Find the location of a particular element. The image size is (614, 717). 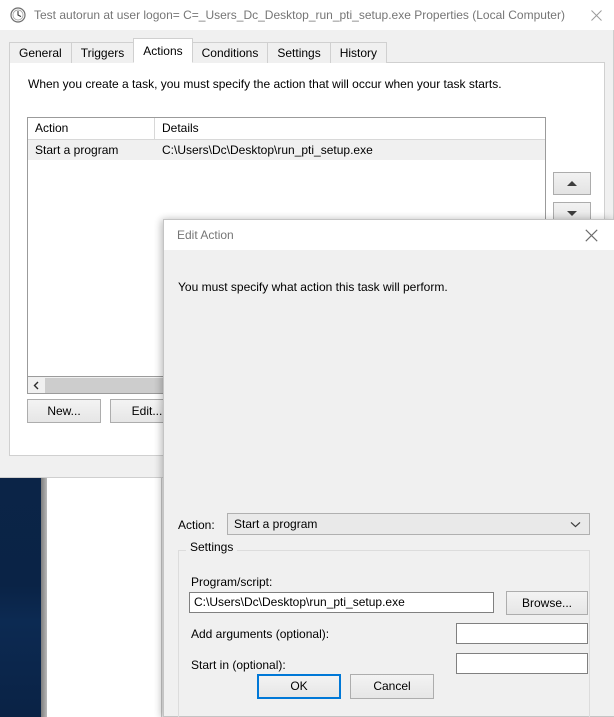

tab-actions: Actions is located at coordinates (163, 50).